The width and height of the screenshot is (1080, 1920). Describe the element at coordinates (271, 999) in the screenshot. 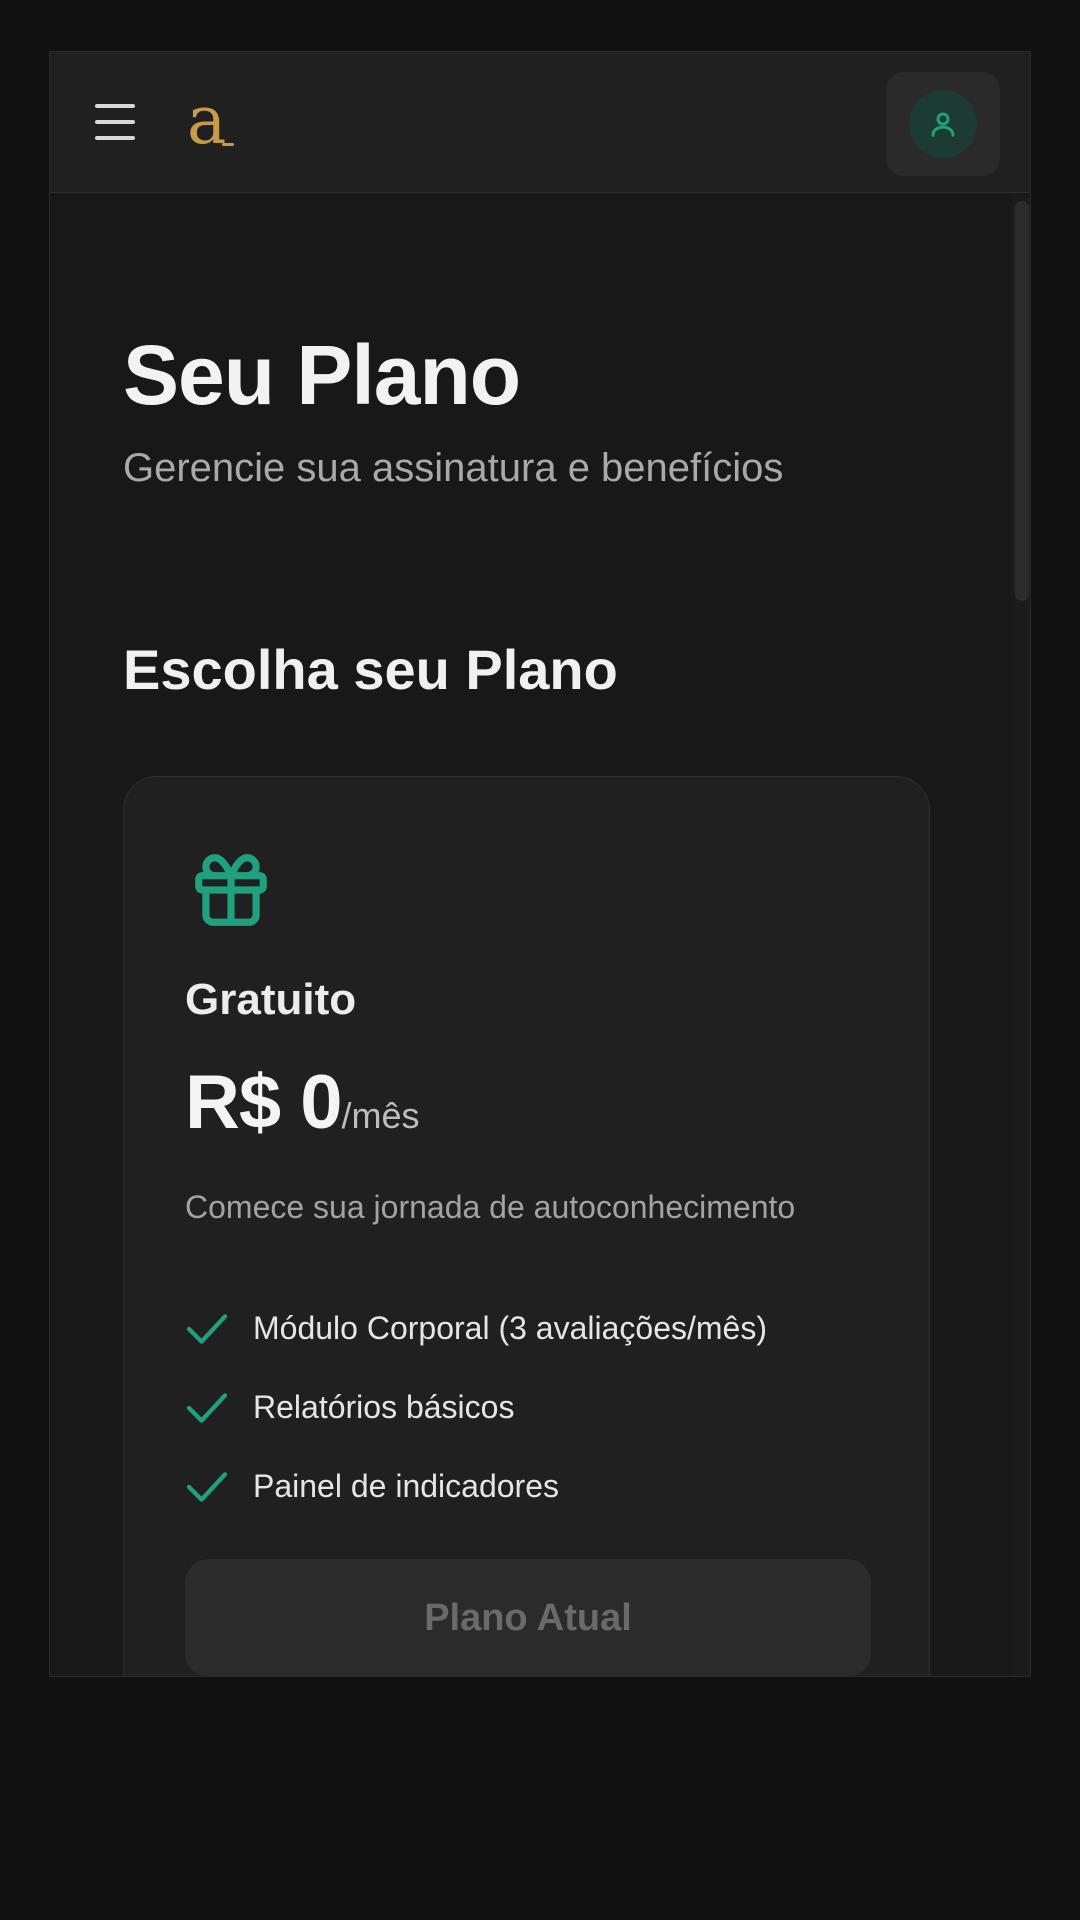

I see `plan-name: Gratuito` at that location.